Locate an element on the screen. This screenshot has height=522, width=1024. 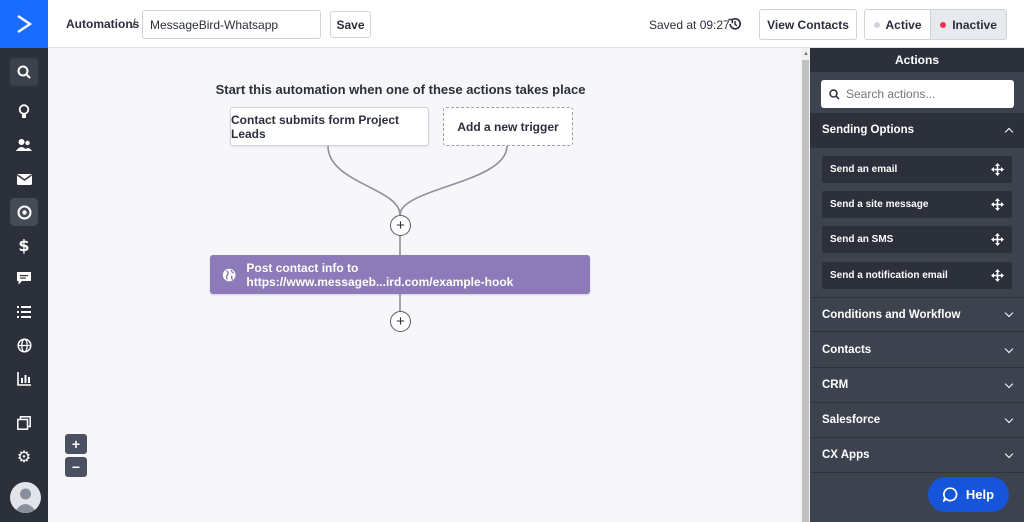
email-icon is located at coordinates (24, 179).